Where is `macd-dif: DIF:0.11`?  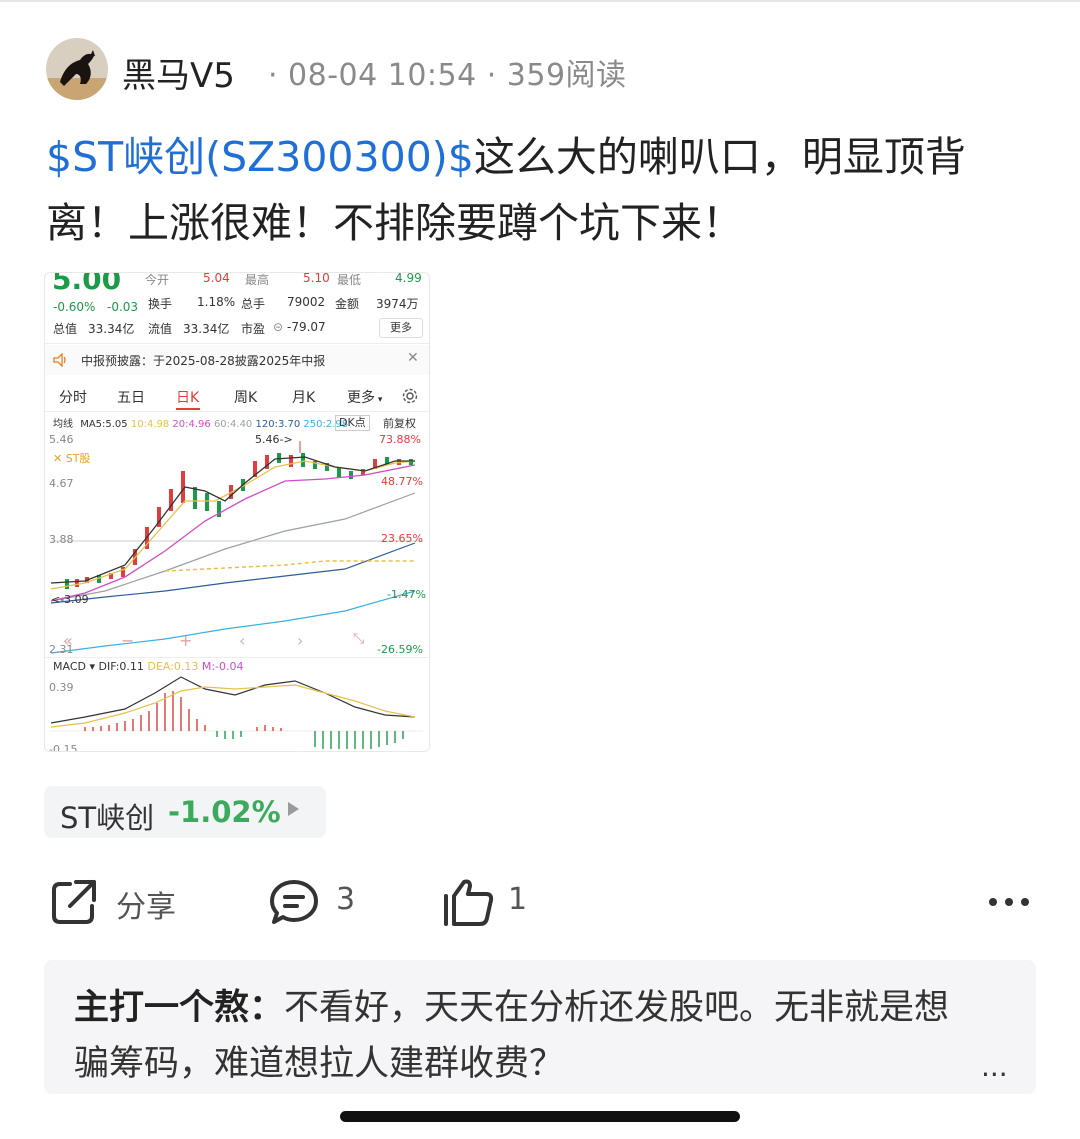 macd-dif: DIF:0.11 is located at coordinates (121, 666).